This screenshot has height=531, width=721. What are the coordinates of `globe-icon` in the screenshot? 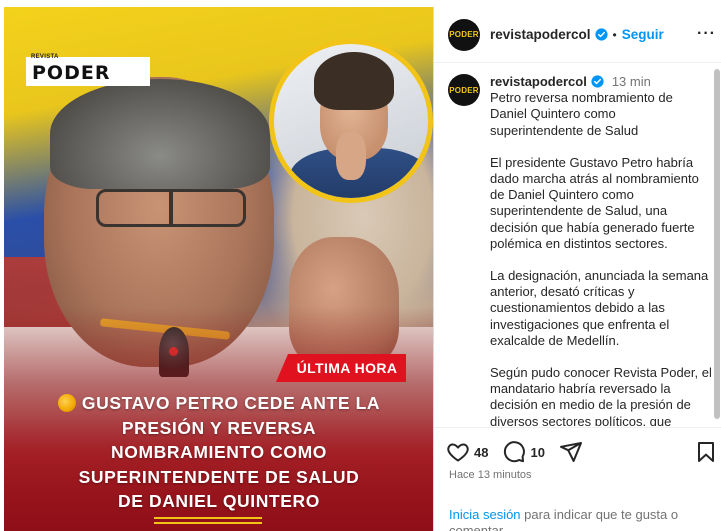 It's located at (66, 403).